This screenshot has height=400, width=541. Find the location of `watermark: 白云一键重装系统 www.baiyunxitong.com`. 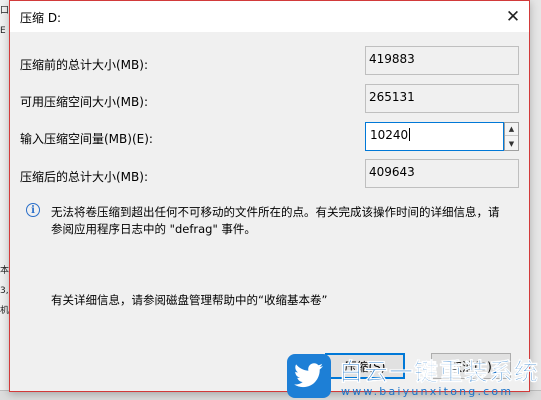

watermark: 白云一键重装系统 www.baiyunxitong.com is located at coordinates (414, 376).